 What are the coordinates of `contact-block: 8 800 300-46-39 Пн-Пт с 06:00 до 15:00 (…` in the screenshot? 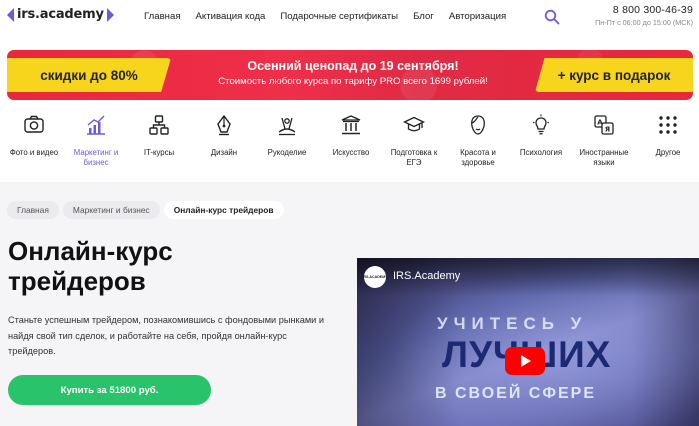 It's located at (644, 15).